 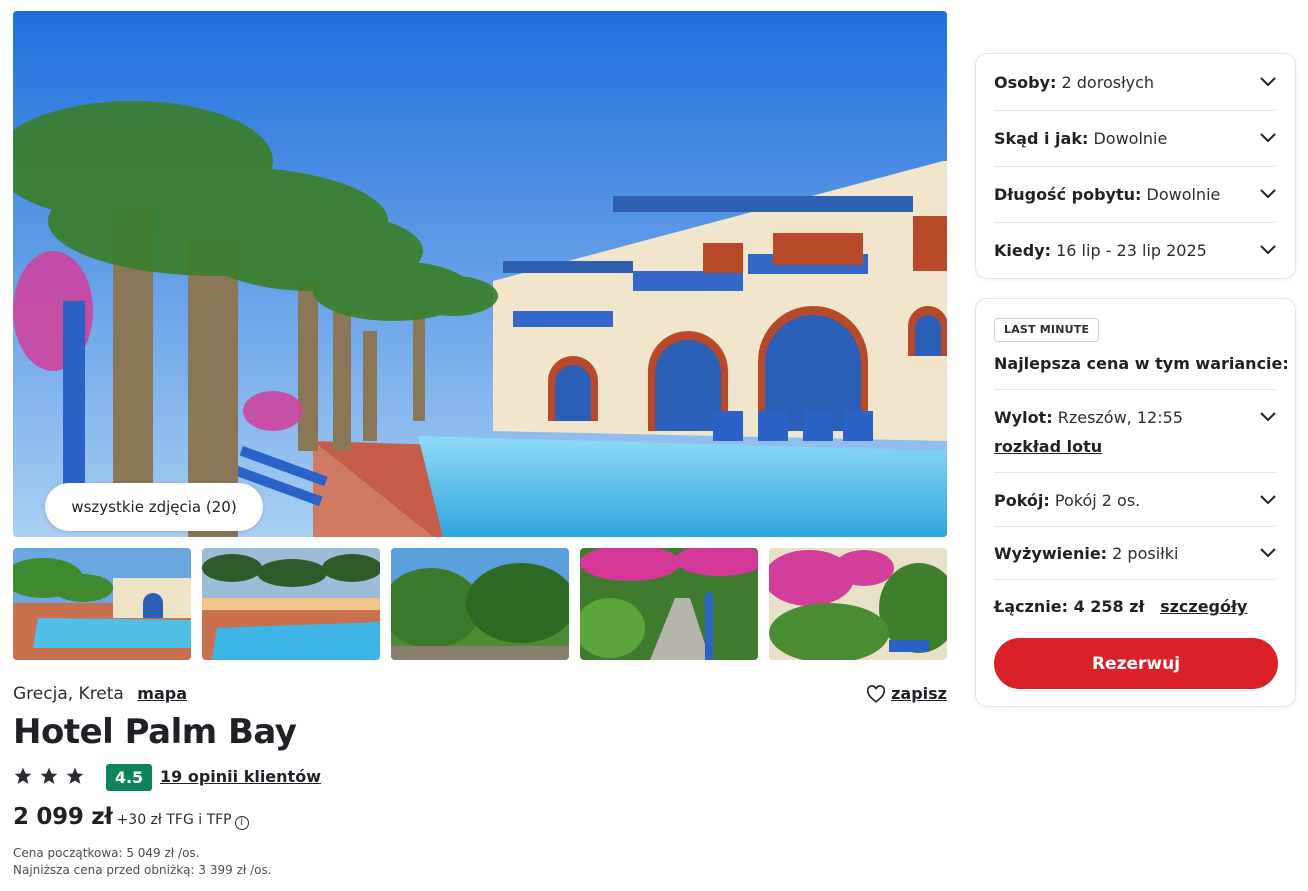 What do you see at coordinates (1069, 606) in the screenshot?
I see `total-price-text: Łącznie: 4 258 zł` at bounding box center [1069, 606].